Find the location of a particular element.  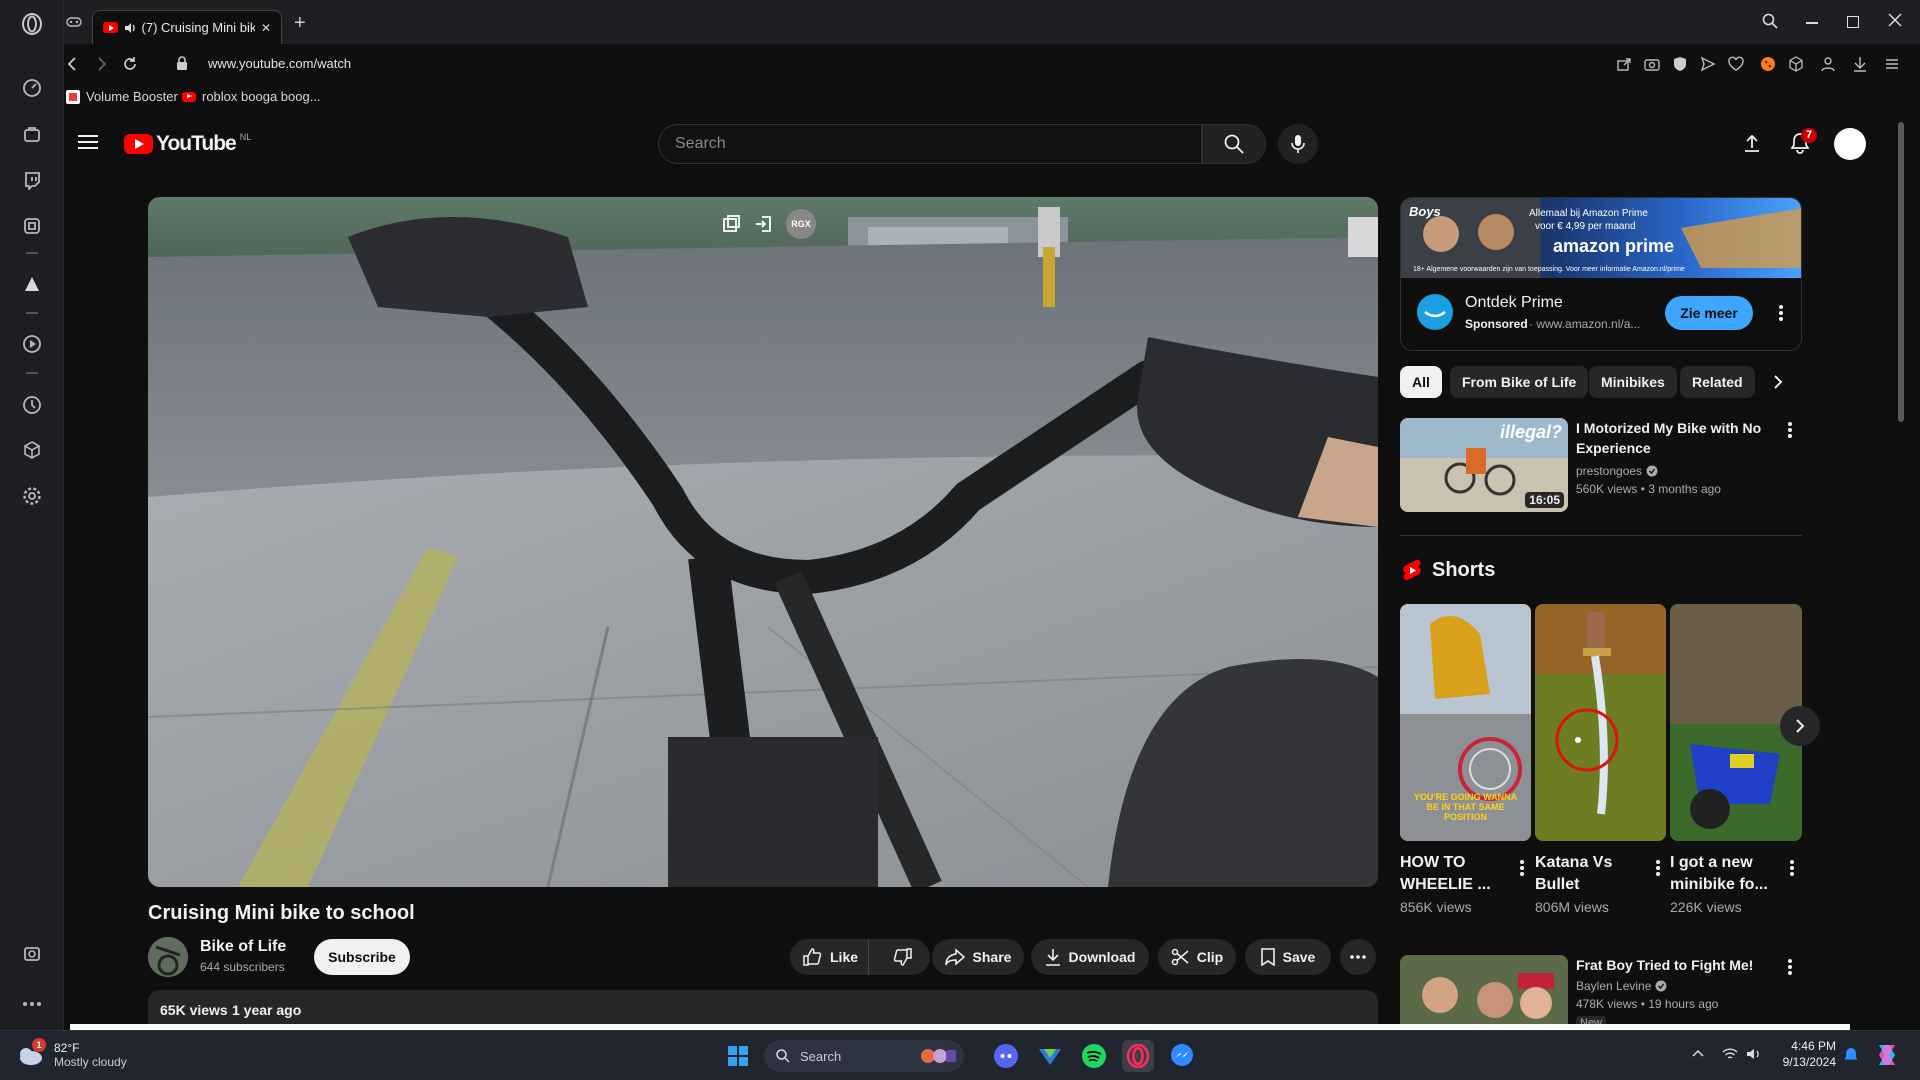

extensions-icon is located at coordinates (32, 450).